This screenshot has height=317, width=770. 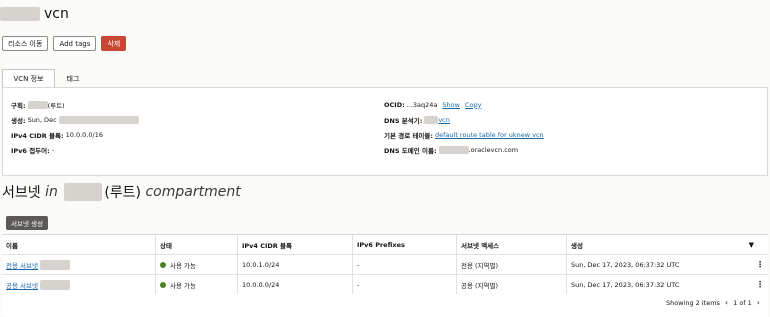 I want to click on column-ipv6-prefixes: IPv6 Prefixes, so click(x=405, y=244).